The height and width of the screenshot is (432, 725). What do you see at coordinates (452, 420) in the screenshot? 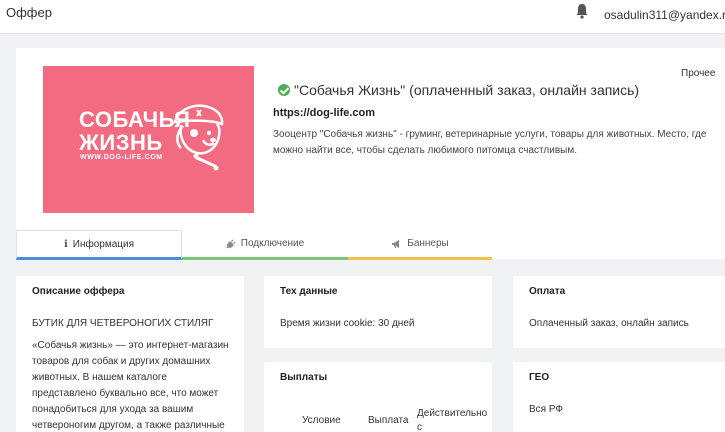
I see `payouts-column-valid-from: Действительно с` at bounding box center [452, 420].